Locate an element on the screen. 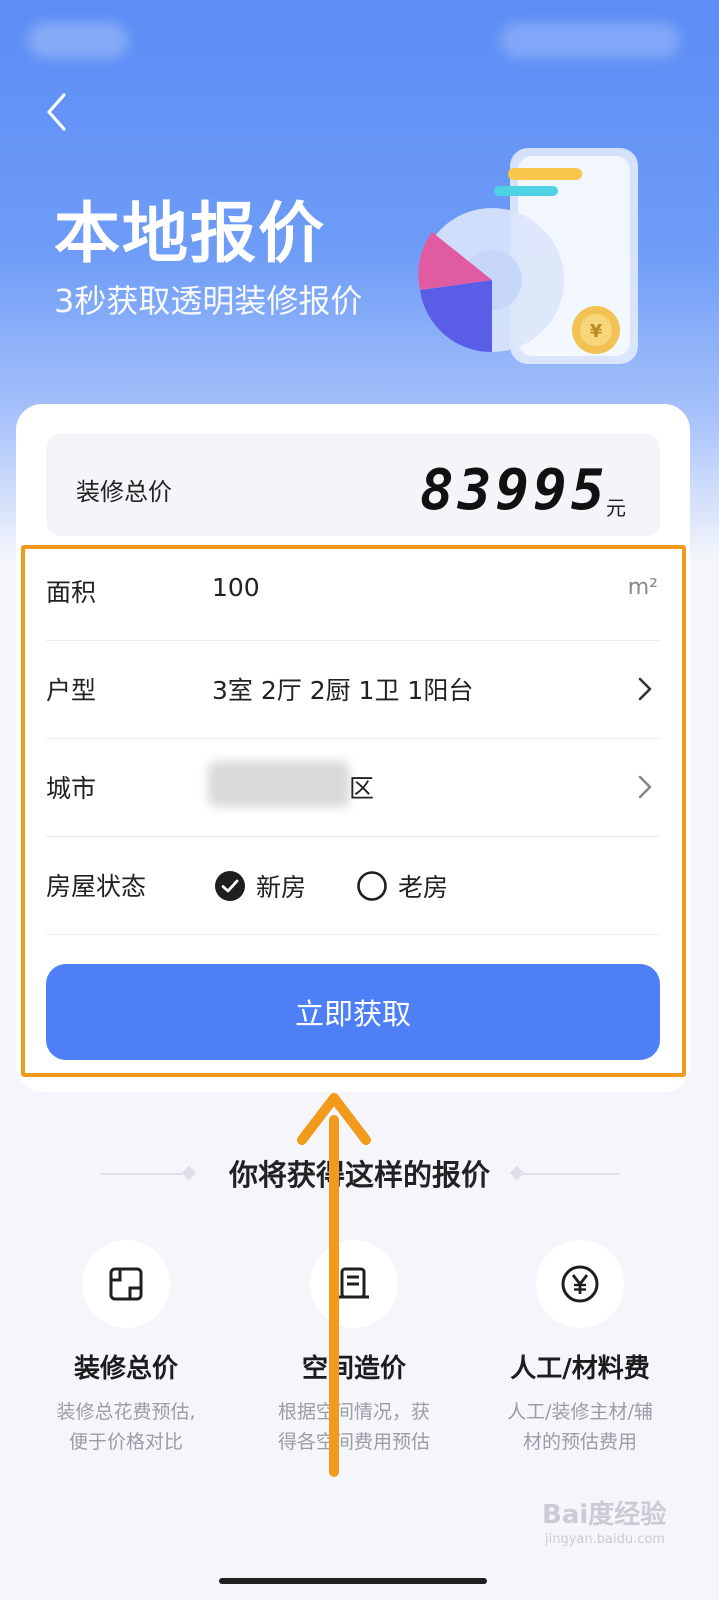 This screenshot has height=1600, width=719. feature-title: 装修总价 is located at coordinates (125, 1369).